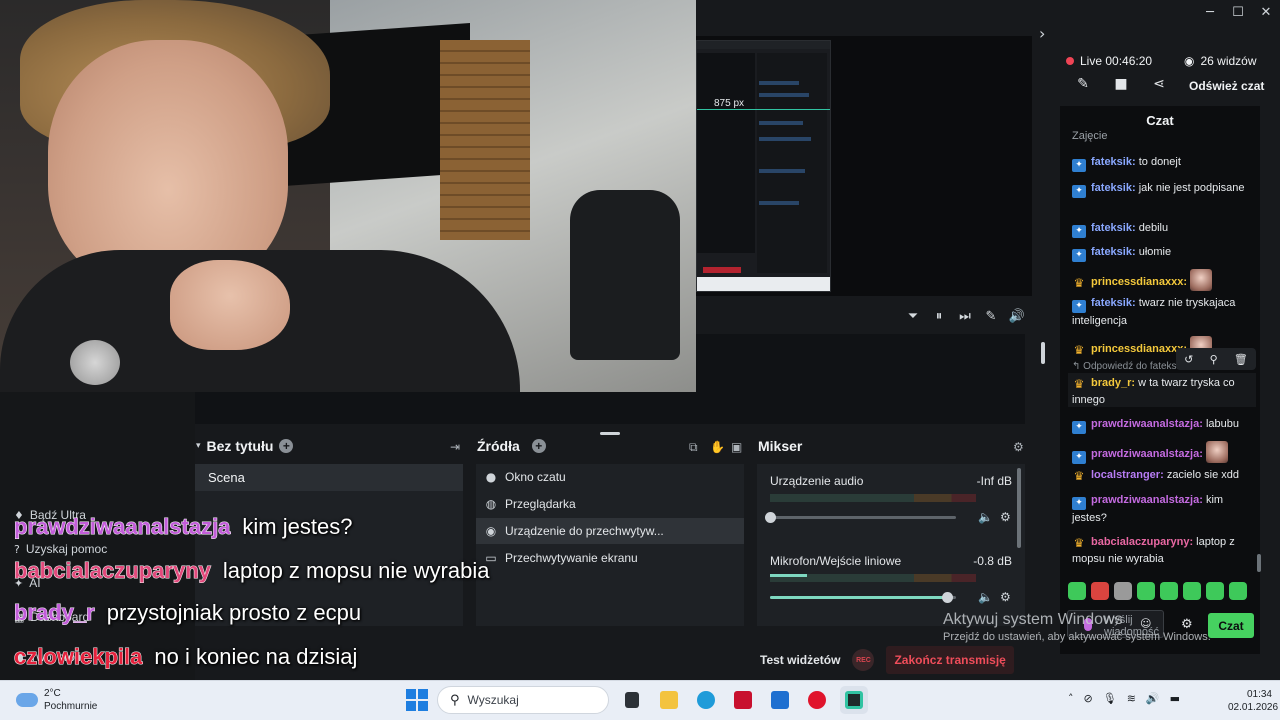  What do you see at coordinates (1043, 353) in the screenshot?
I see `scrollbar` at bounding box center [1043, 353].